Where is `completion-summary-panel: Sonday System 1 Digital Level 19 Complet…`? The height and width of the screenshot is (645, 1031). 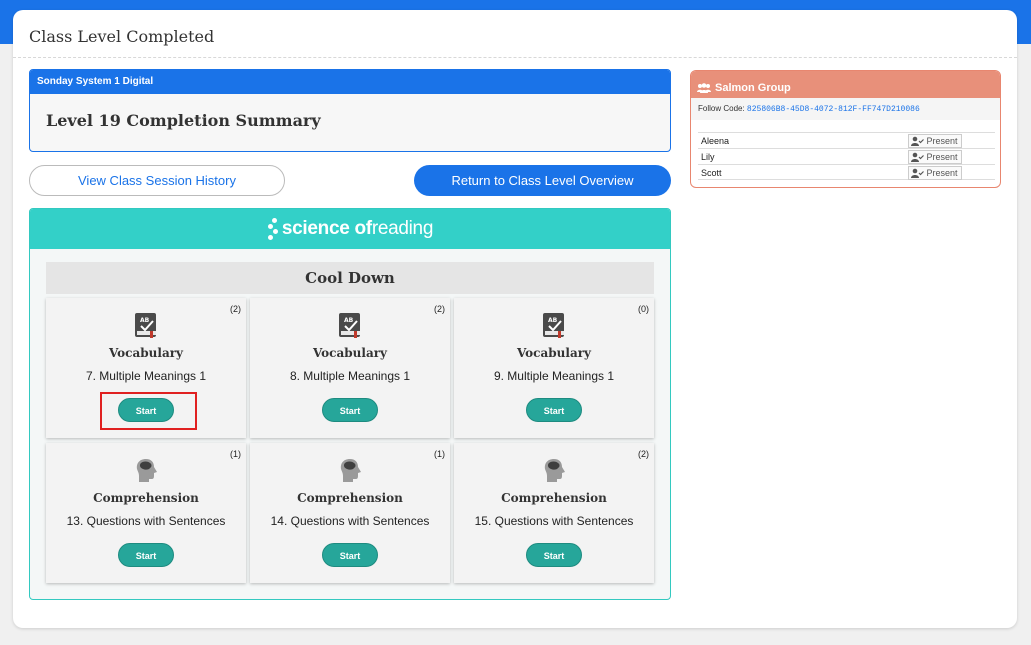
completion-summary-panel: Sonday System 1 Digital Level 19 Complet… is located at coordinates (350, 110).